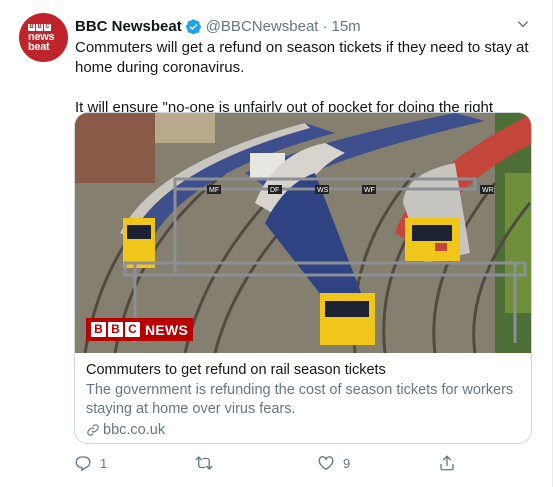 This screenshot has height=487, width=553. I want to click on avatar: B B C news beat, so click(43, 37).